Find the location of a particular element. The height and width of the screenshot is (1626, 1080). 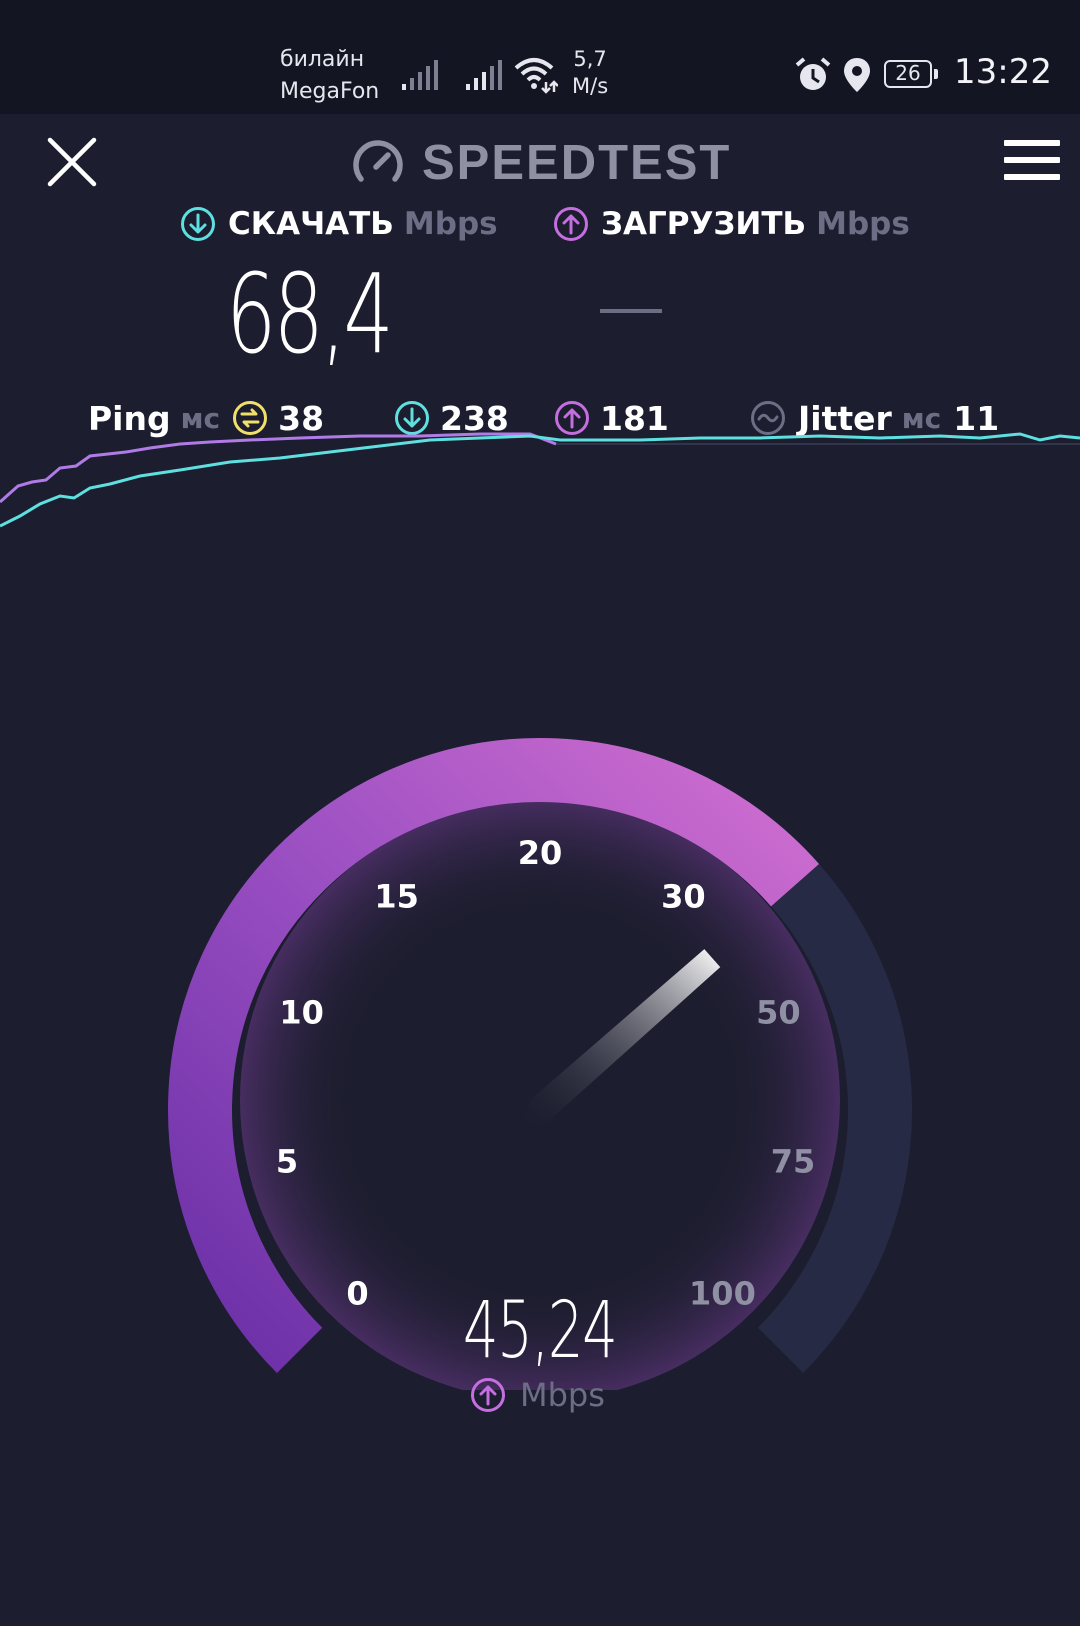

download-unit: Mbps is located at coordinates (450, 224).